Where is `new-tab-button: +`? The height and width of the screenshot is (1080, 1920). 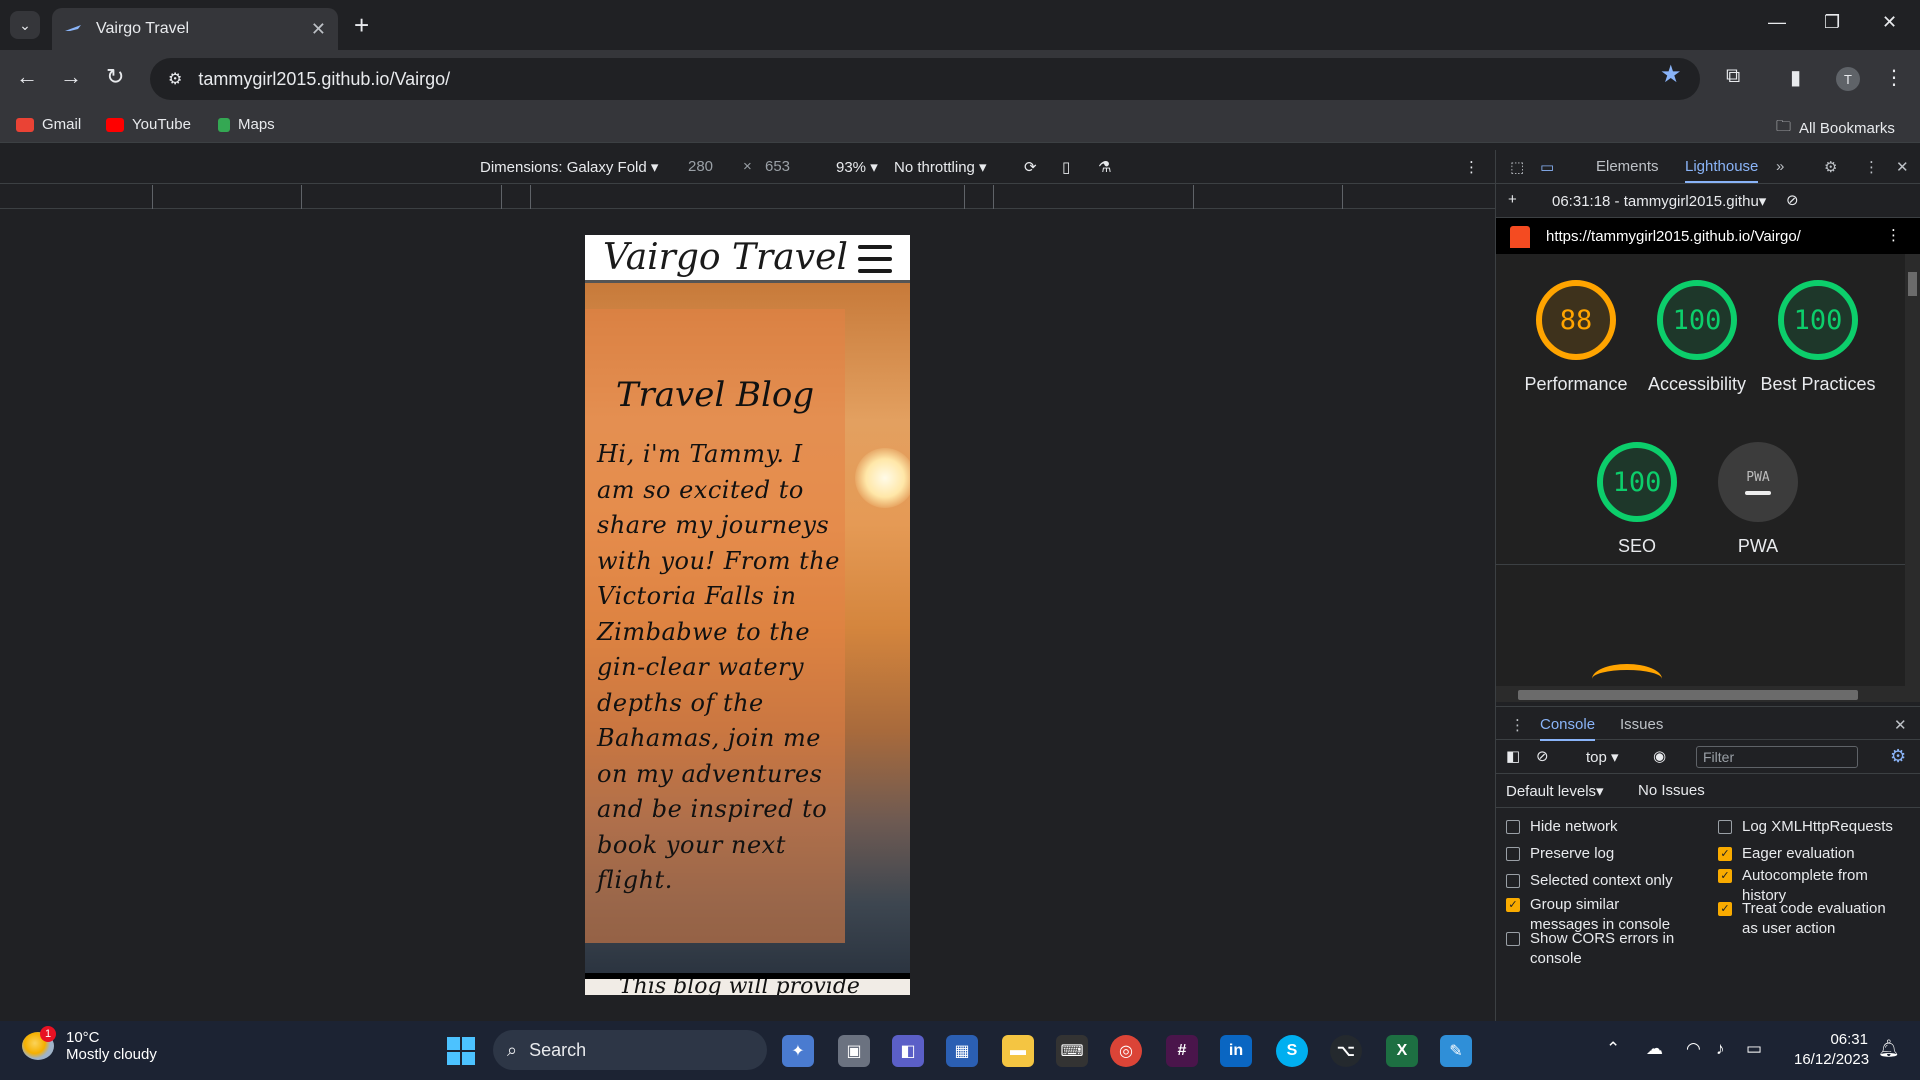
new-tab-button: + is located at coordinates (361, 25).